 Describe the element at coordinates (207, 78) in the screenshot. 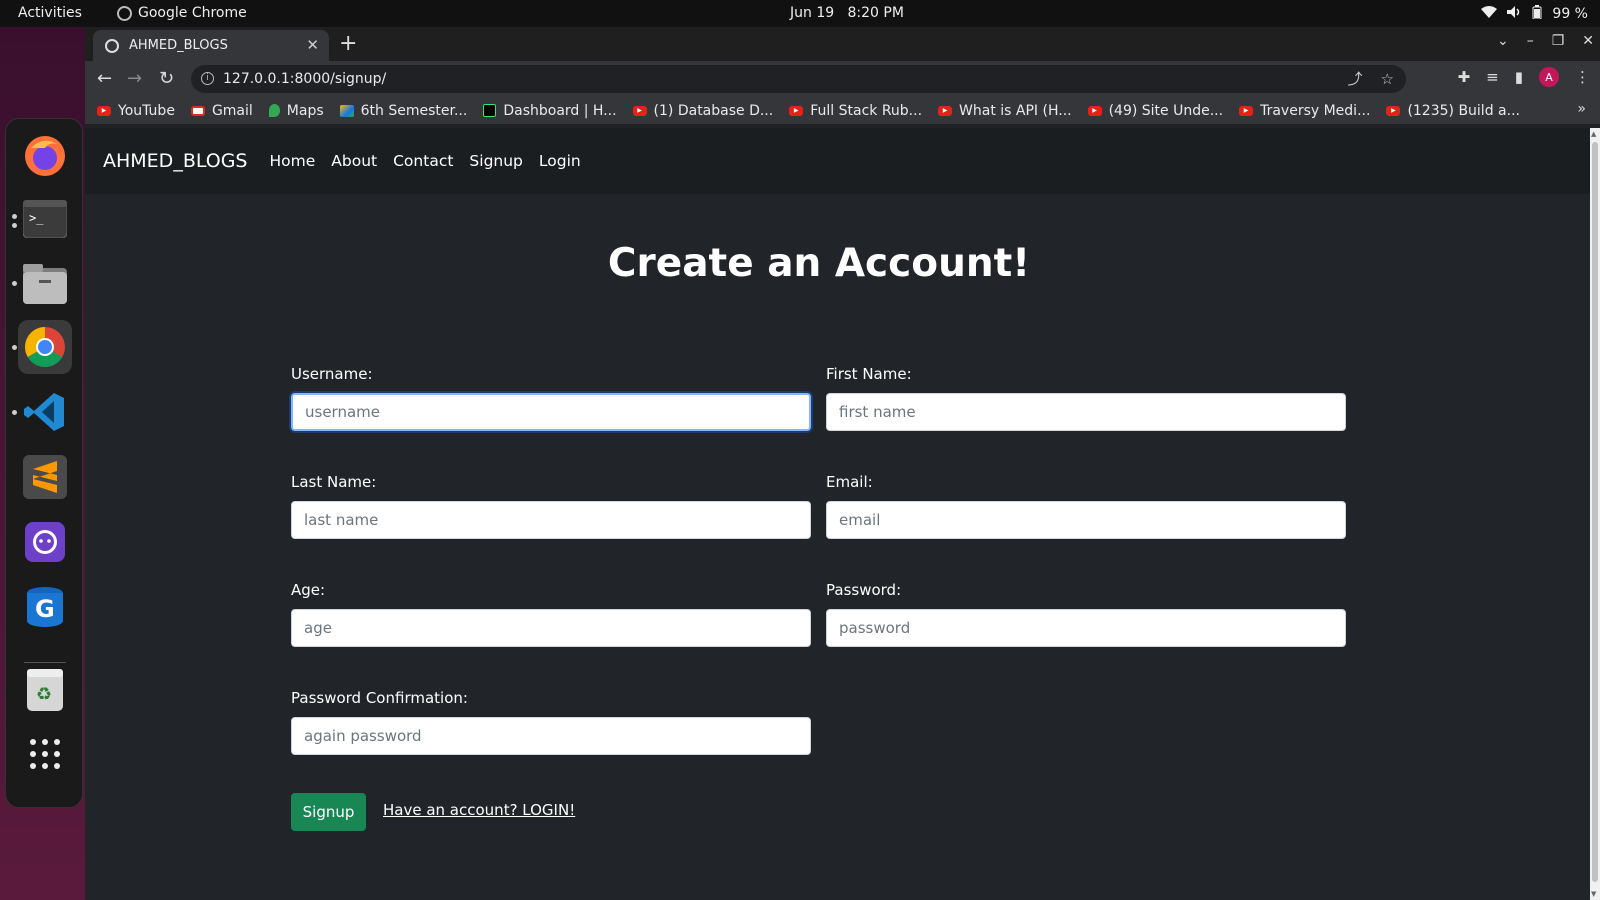

I see `site-info-icon: i` at that location.